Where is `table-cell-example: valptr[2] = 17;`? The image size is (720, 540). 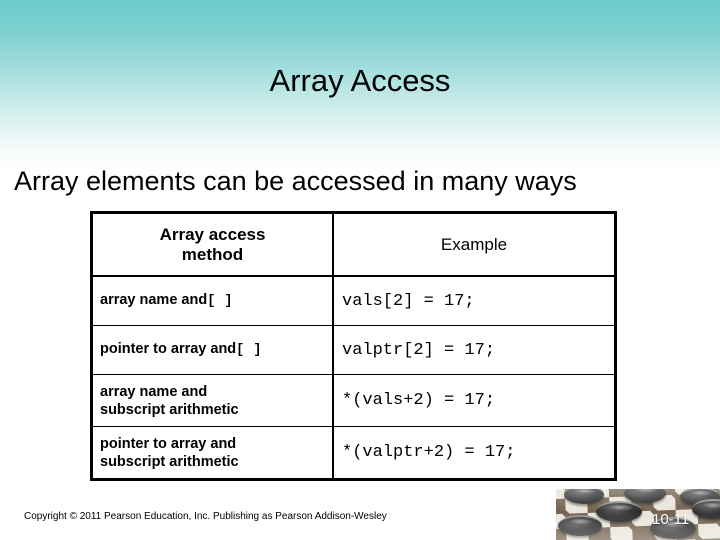 table-cell-example: valptr[2] = 17; is located at coordinates (475, 350).